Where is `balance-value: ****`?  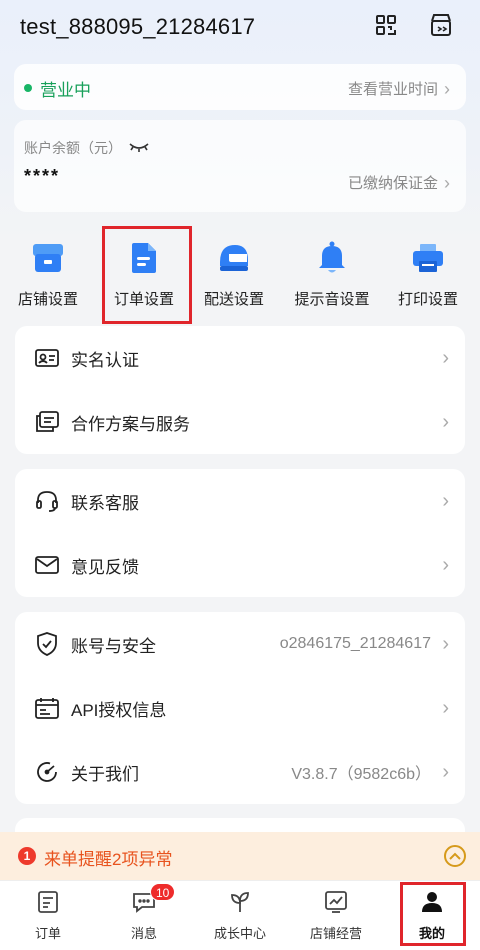 balance-value: **** is located at coordinates (42, 176).